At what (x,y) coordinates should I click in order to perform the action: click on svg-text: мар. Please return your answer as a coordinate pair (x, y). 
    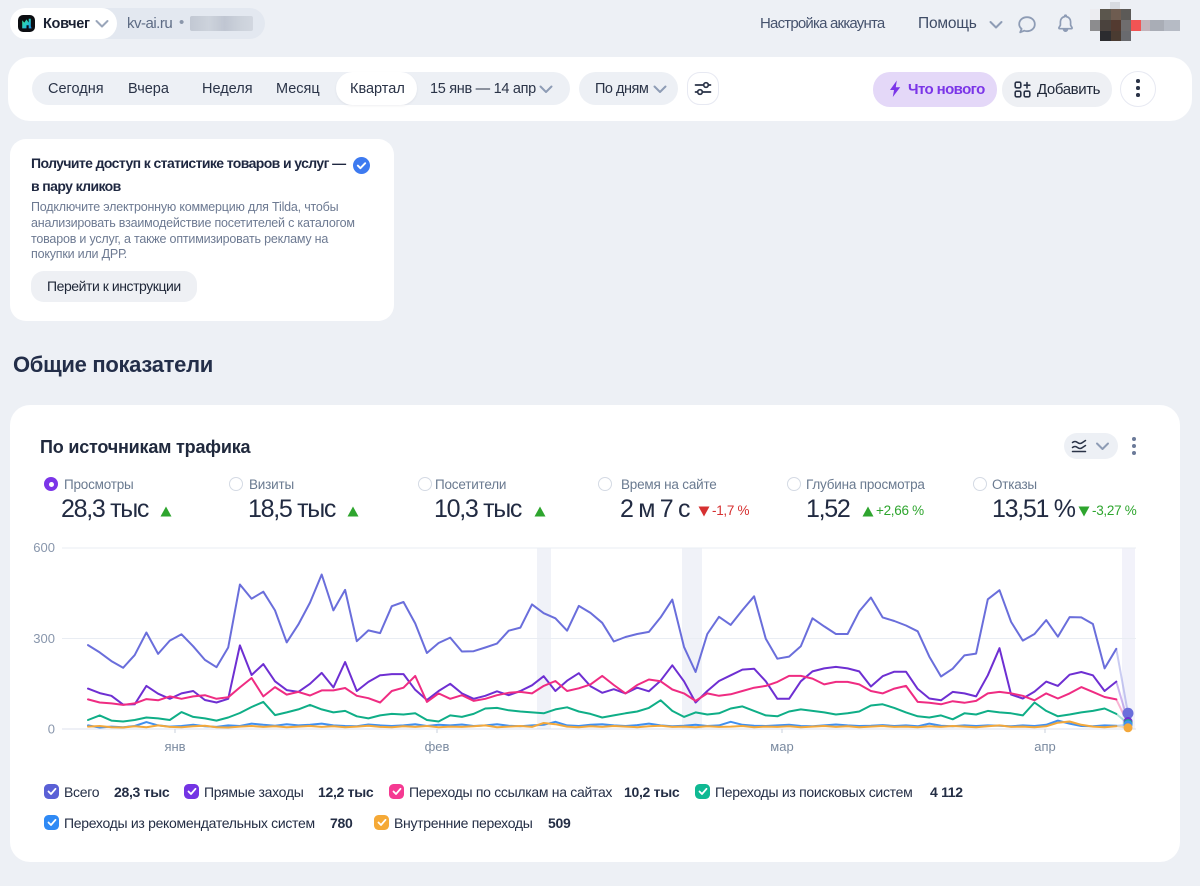
    Looking at the image, I should click on (781, 746).